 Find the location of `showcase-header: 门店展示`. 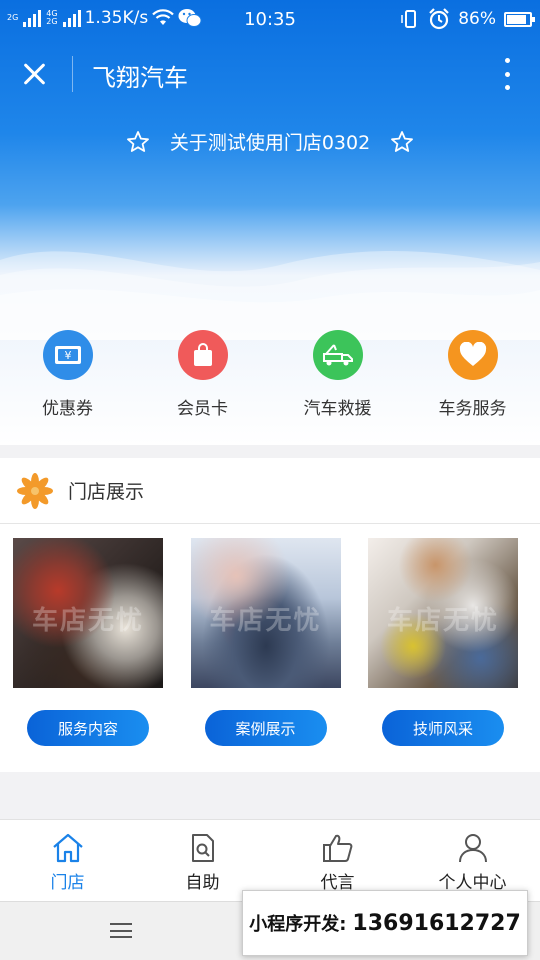

showcase-header: 门店展示 is located at coordinates (270, 491).